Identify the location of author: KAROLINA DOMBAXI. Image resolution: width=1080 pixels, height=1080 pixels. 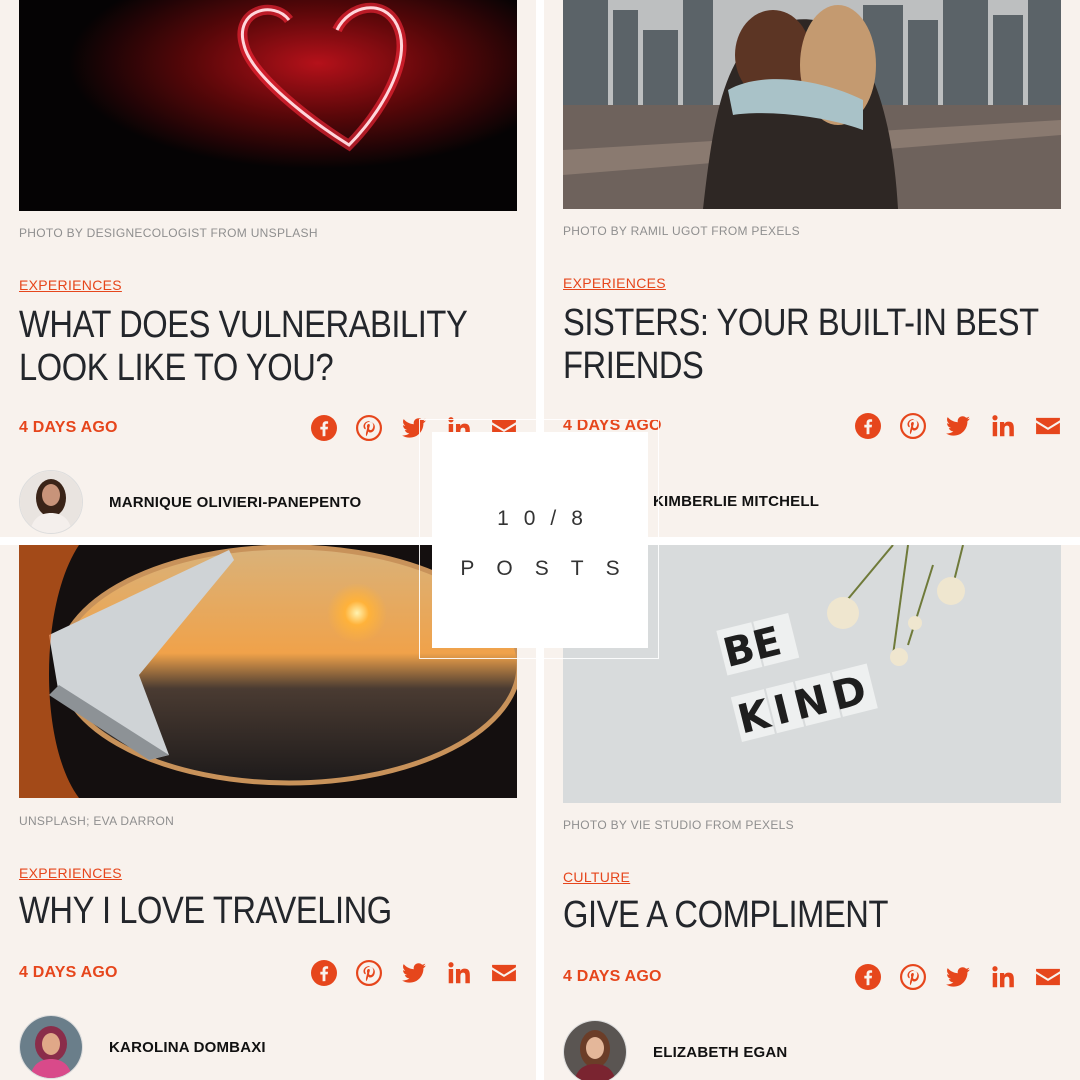
(142, 1047).